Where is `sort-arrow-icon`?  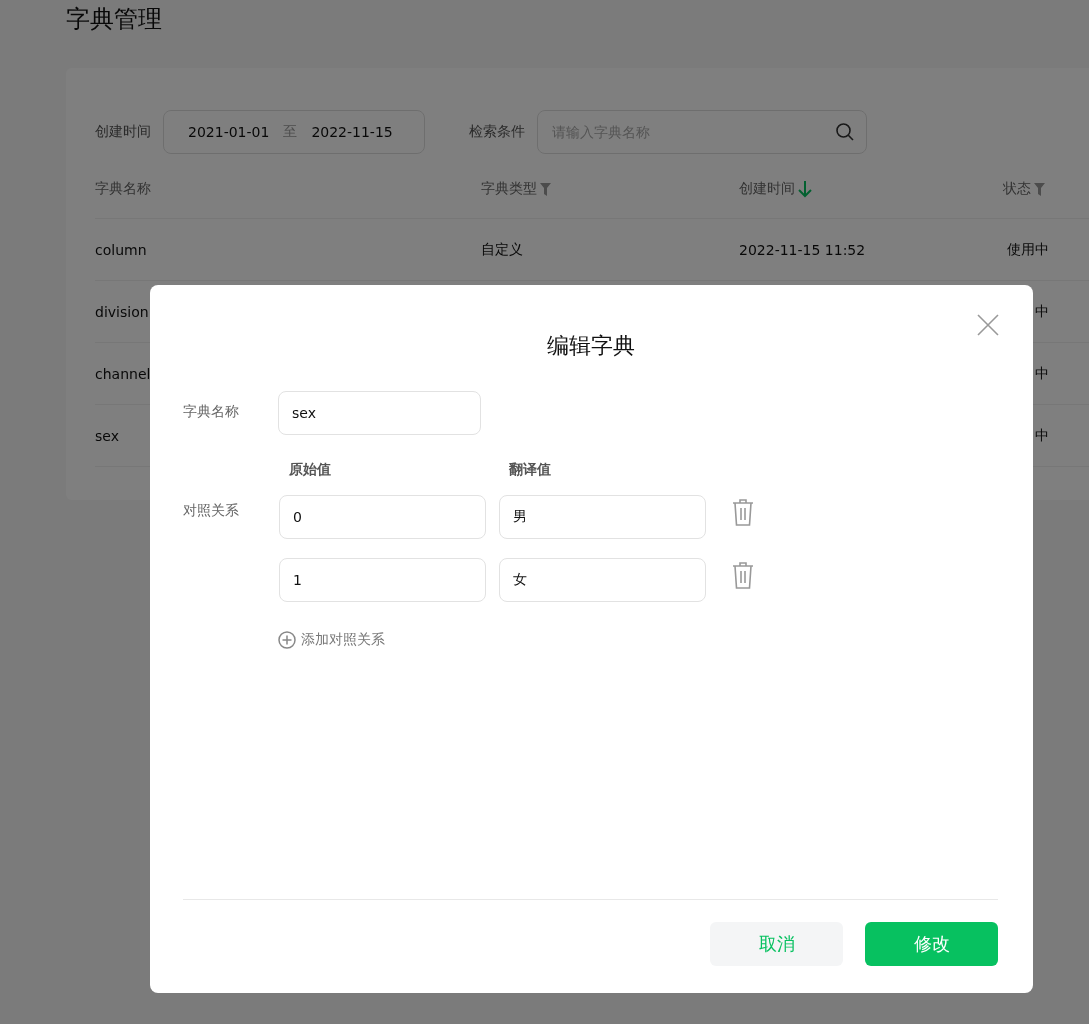 sort-arrow-icon is located at coordinates (805, 189).